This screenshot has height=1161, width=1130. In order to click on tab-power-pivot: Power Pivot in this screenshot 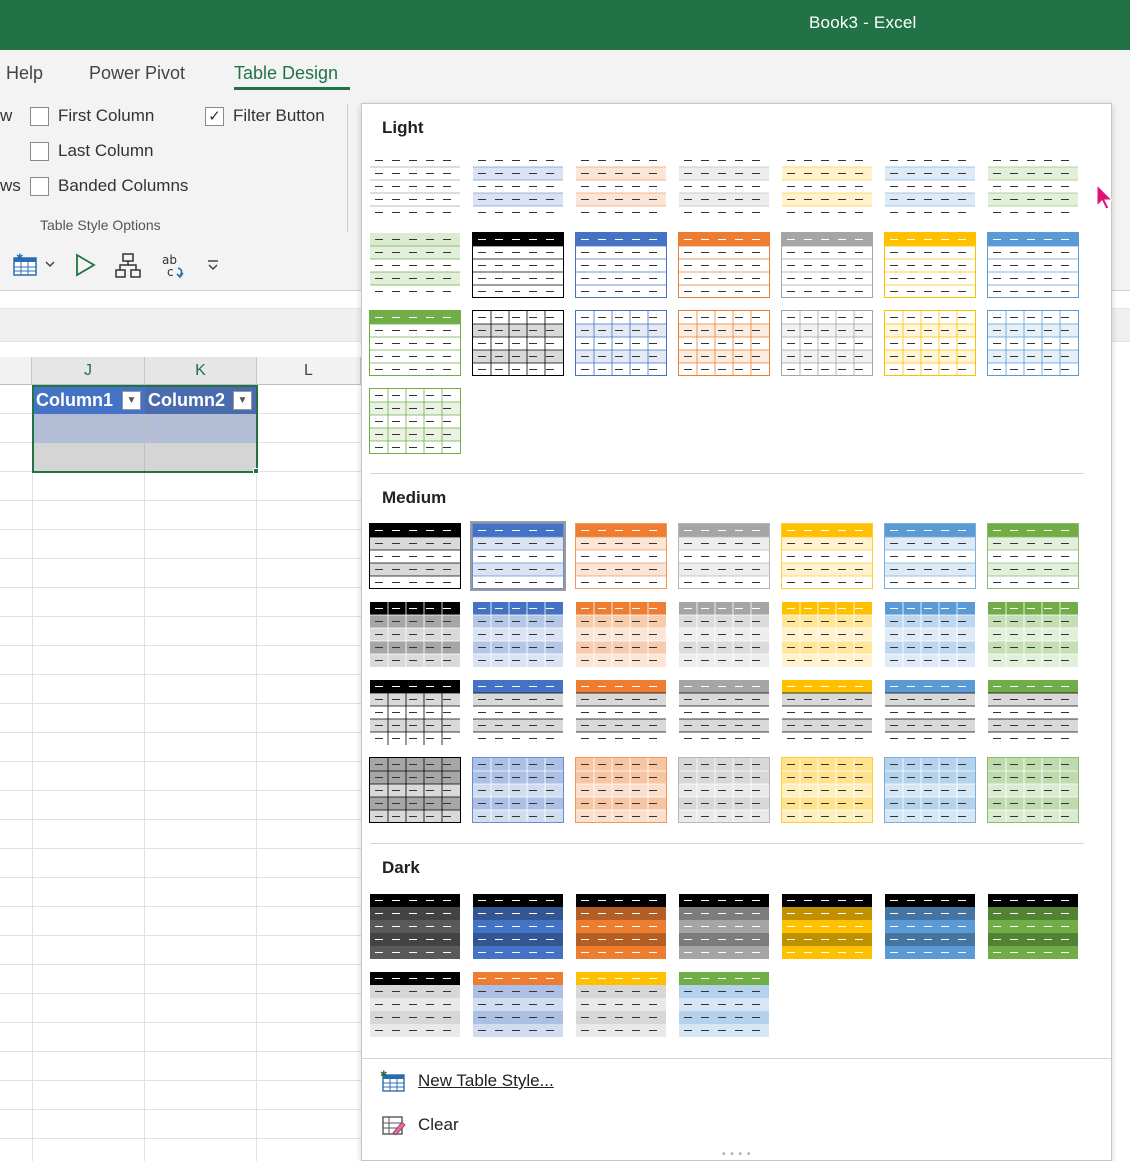, I will do `click(137, 73)`.